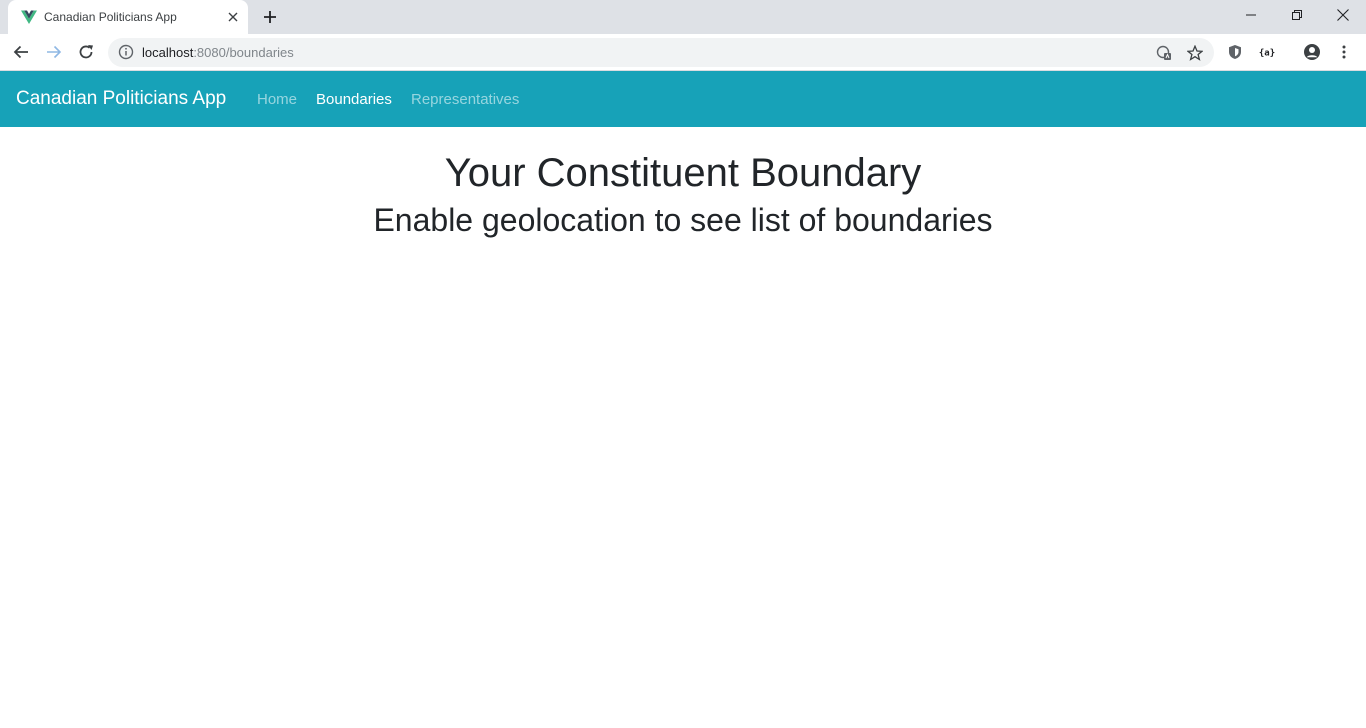 This screenshot has height=728, width=1366. What do you see at coordinates (54, 52) in the screenshot?
I see `forward-arrow-icon` at bounding box center [54, 52].